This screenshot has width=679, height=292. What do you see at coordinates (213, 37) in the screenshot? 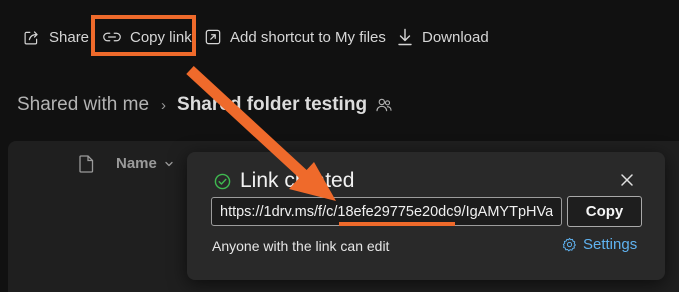
I see `shortcut-icon` at bounding box center [213, 37].